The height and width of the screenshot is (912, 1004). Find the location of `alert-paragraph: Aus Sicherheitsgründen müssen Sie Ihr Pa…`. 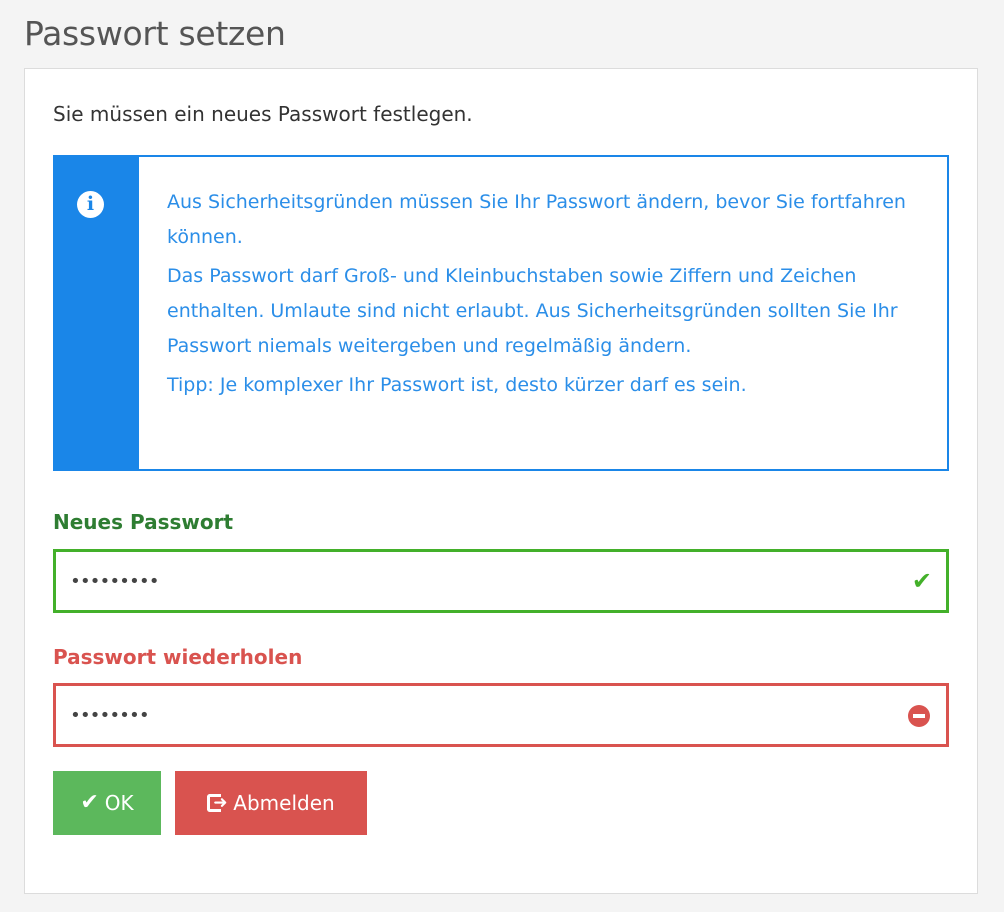

alert-paragraph: Aus Sicherheitsgründen müssen Sie Ihr Pa… is located at coordinates (536, 219).